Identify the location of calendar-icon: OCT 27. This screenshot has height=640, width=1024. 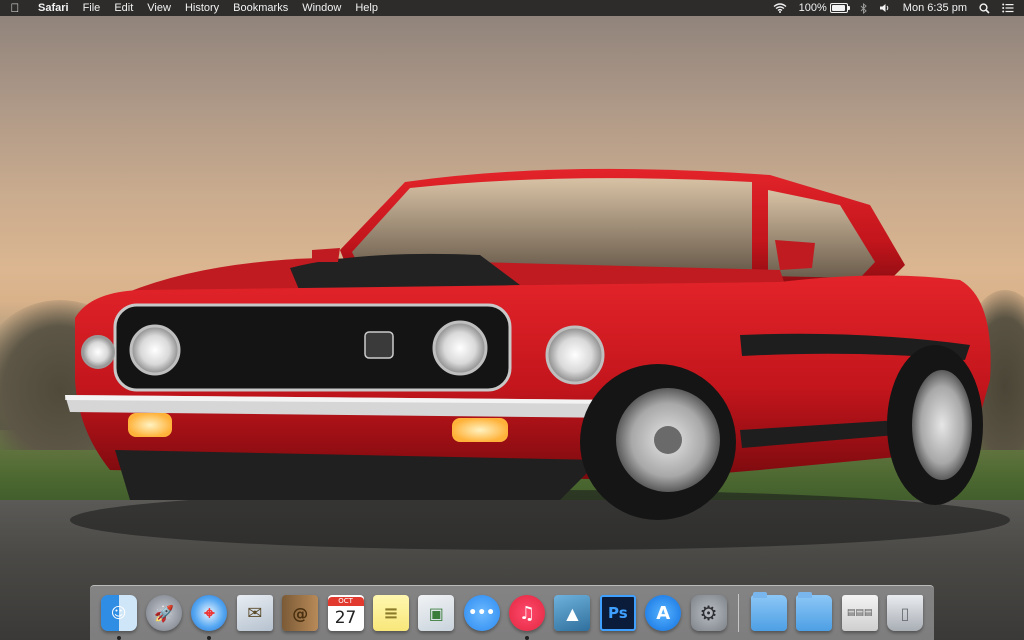
(345, 613).